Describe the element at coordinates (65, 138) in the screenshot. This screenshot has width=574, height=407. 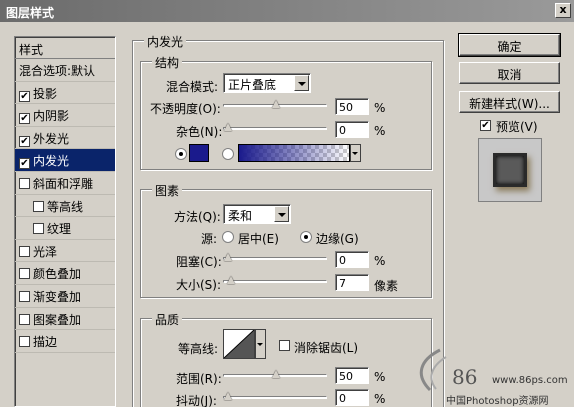
I see `style-item: ✔ 外发光` at that location.